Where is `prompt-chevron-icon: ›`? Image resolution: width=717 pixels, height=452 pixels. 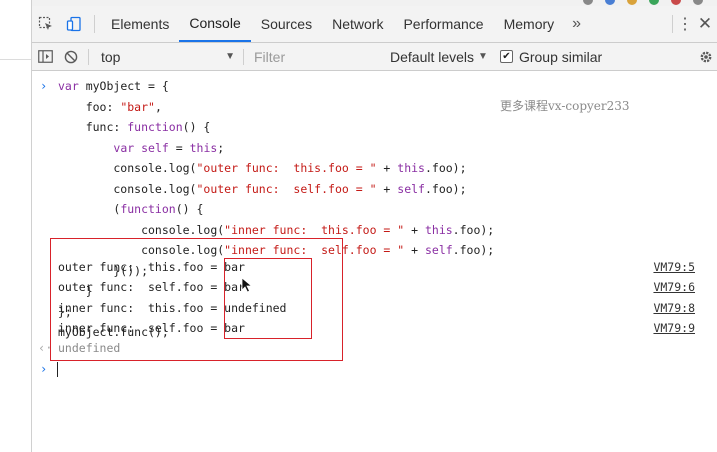
prompt-chevron-icon: › is located at coordinates (44, 369).